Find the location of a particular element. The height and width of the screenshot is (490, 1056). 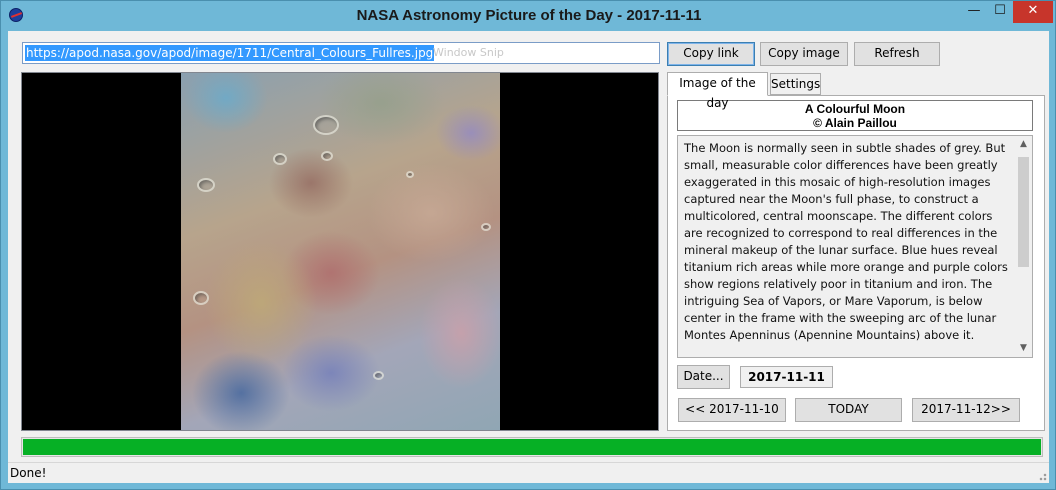

url-ghost-text: Window Snip is located at coordinates (468, 52).